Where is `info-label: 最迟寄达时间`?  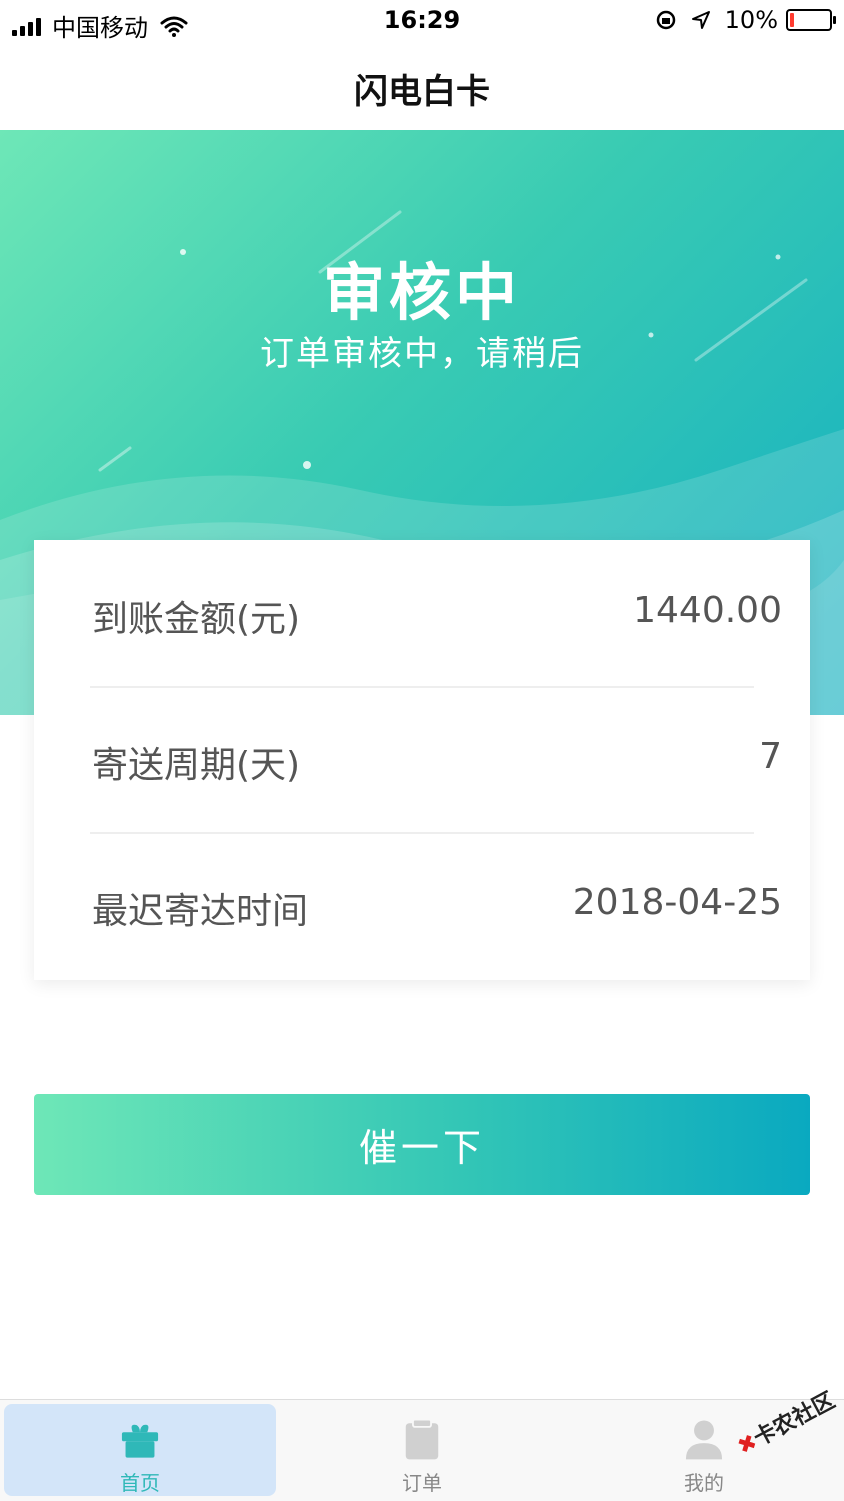
info-label: 最迟寄达时间 is located at coordinates (200, 911).